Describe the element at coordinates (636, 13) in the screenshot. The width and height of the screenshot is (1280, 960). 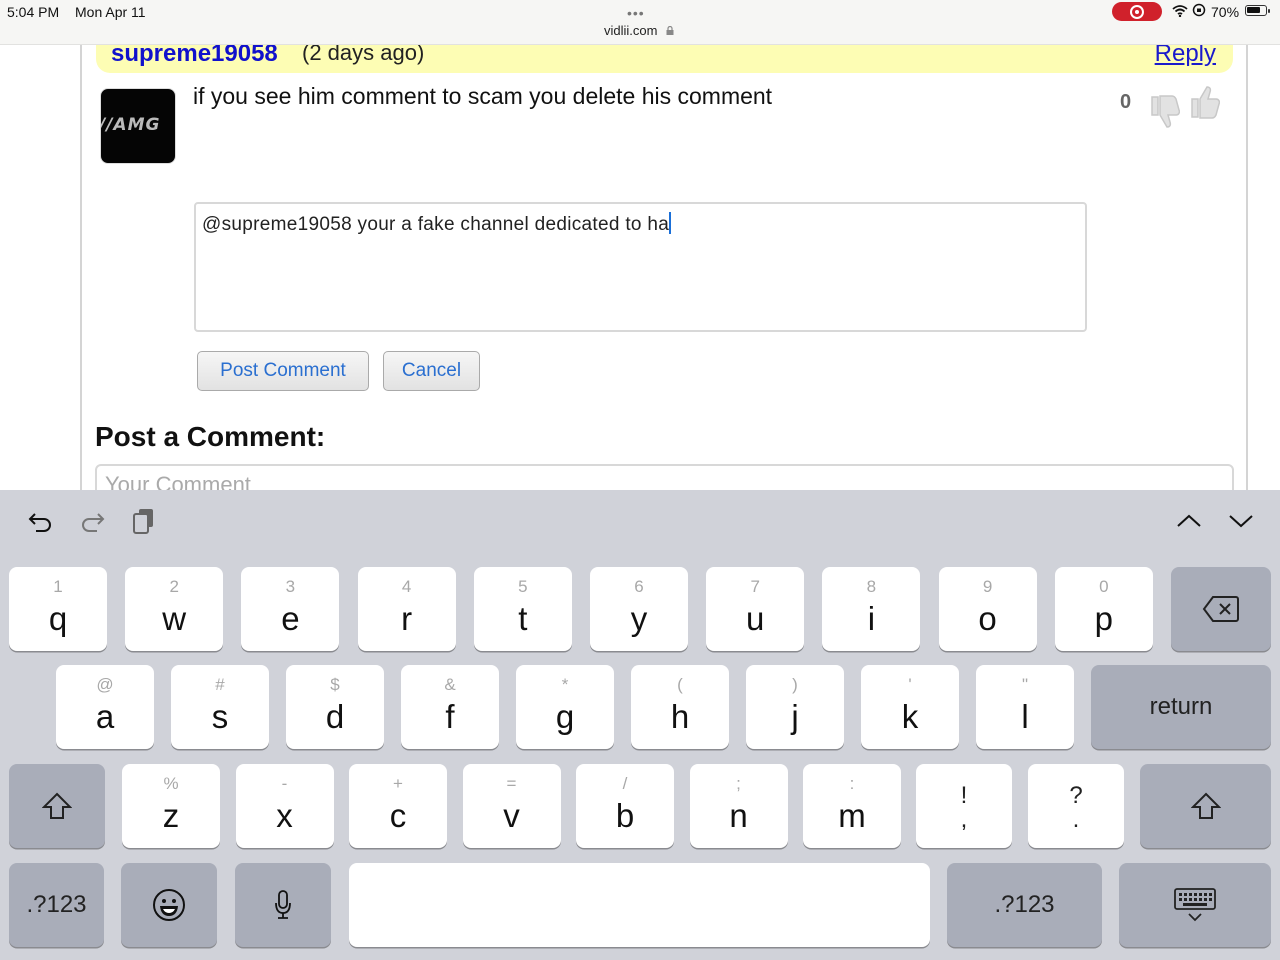
I see `multitasking-dots-icon: •••` at that location.